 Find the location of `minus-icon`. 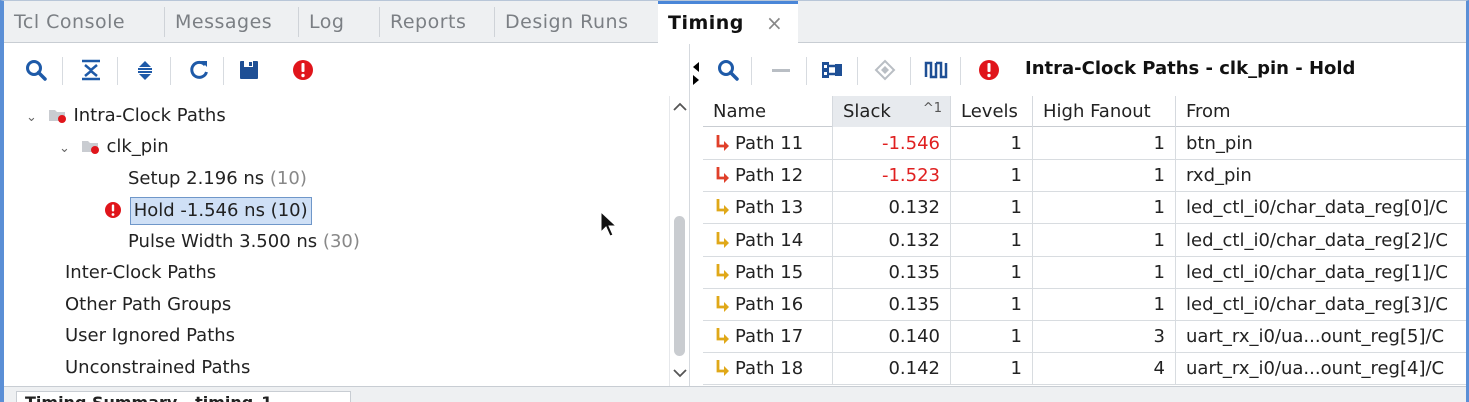

minus-icon is located at coordinates (781, 70).